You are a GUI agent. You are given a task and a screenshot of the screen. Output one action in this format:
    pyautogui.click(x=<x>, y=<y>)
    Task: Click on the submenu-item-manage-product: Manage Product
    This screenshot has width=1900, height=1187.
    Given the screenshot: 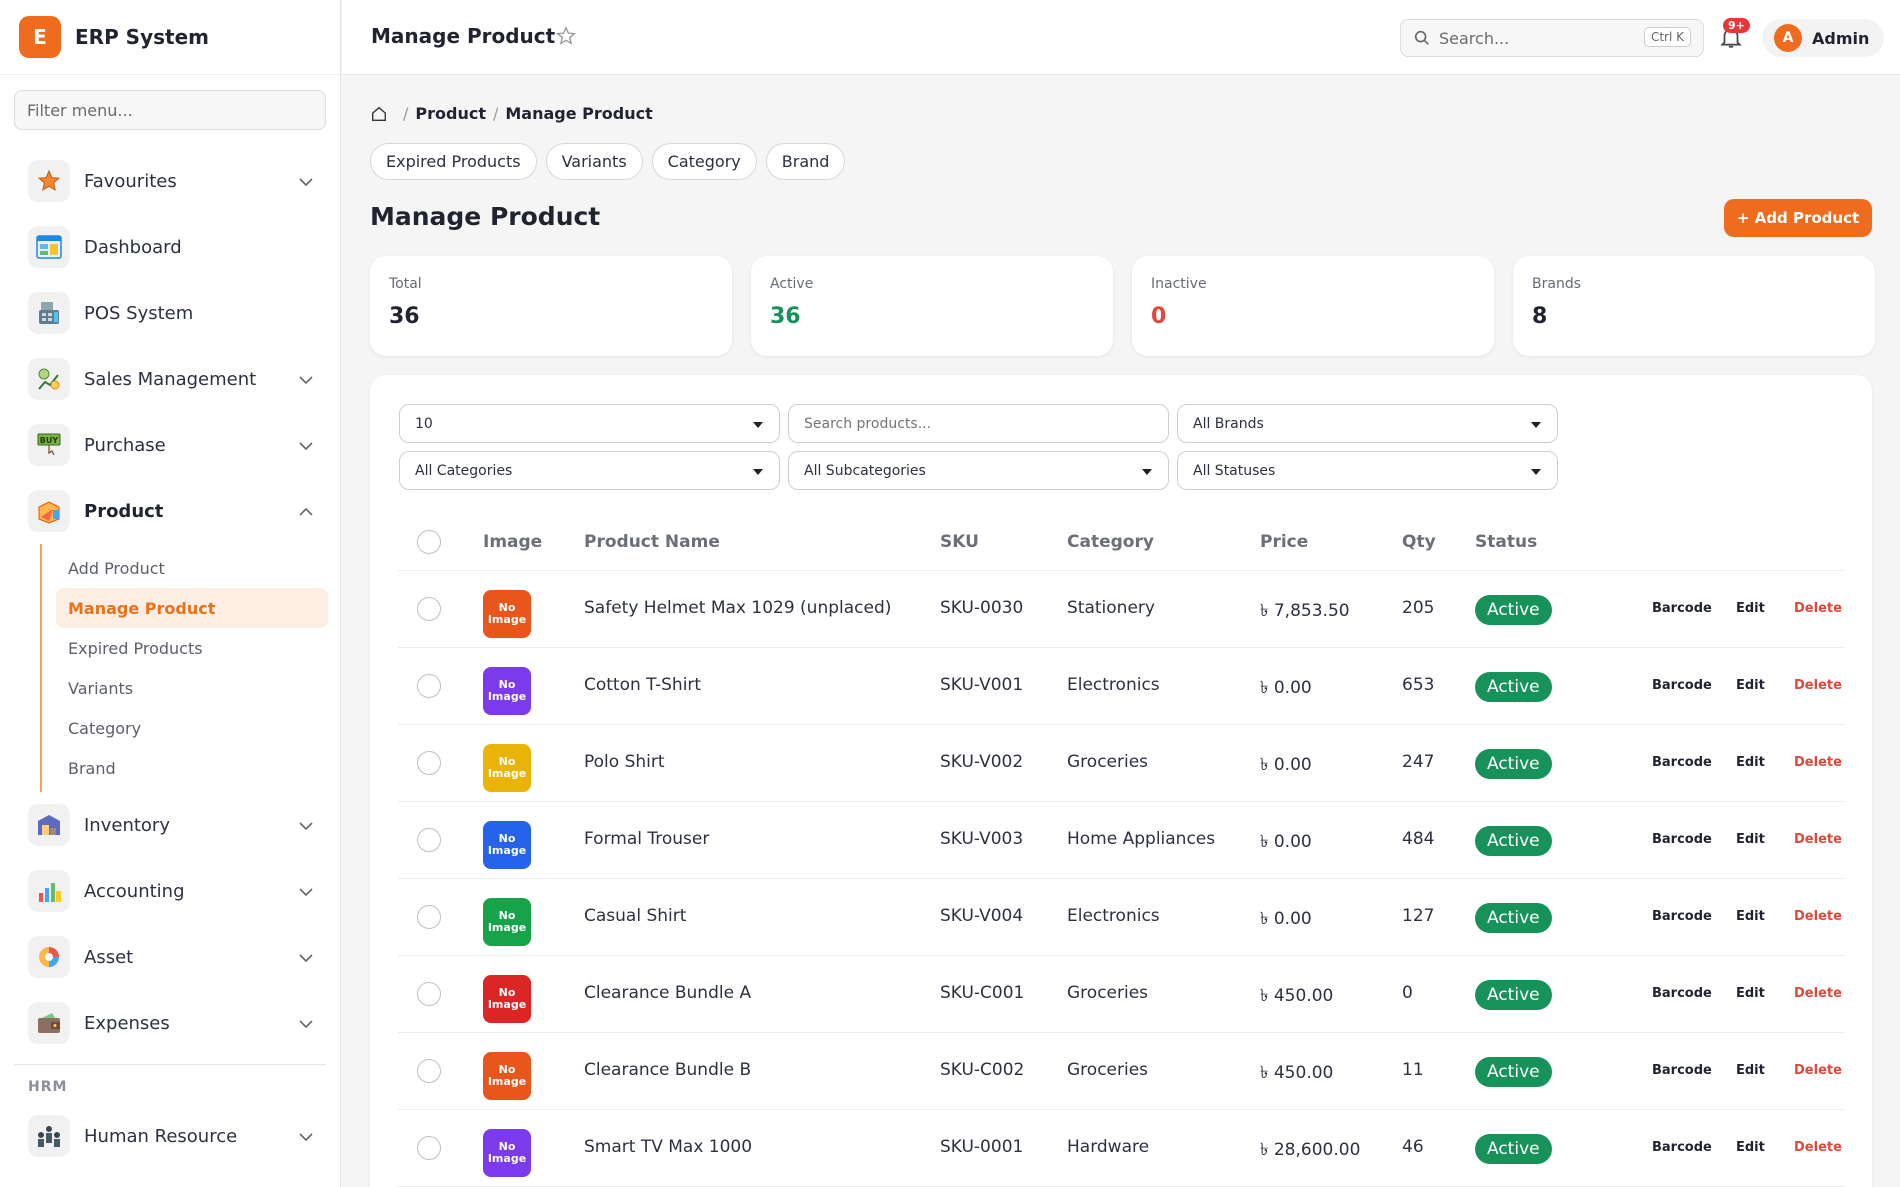 What is the action you would take?
    pyautogui.click(x=192, y=608)
    